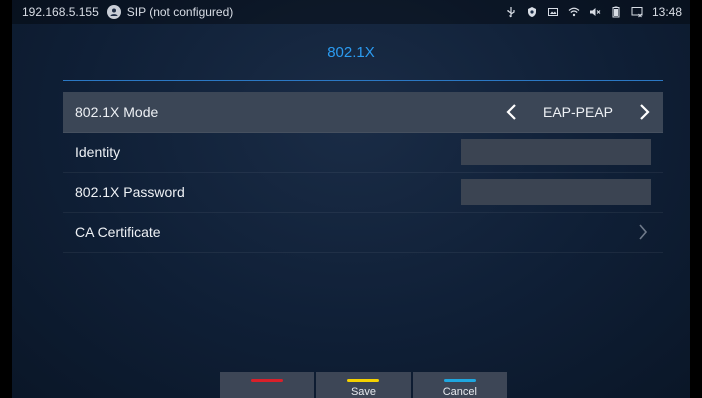 This screenshot has width=702, height=398. Describe the element at coordinates (556, 192) in the screenshot. I see `password-field` at that location.